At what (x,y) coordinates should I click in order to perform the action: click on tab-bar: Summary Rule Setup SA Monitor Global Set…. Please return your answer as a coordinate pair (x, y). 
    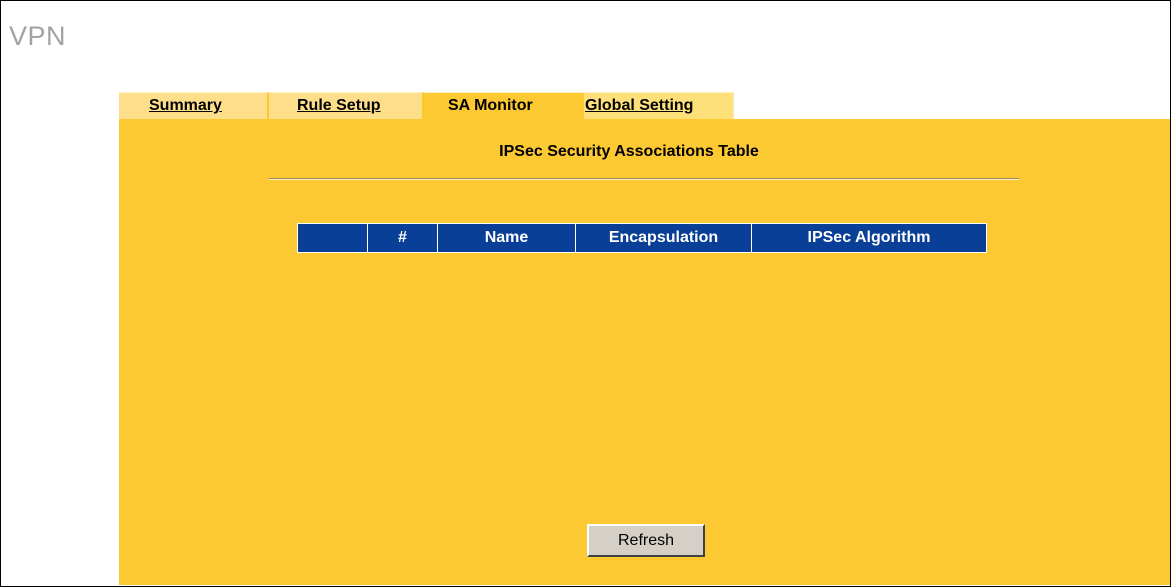
    Looking at the image, I should click on (426, 105).